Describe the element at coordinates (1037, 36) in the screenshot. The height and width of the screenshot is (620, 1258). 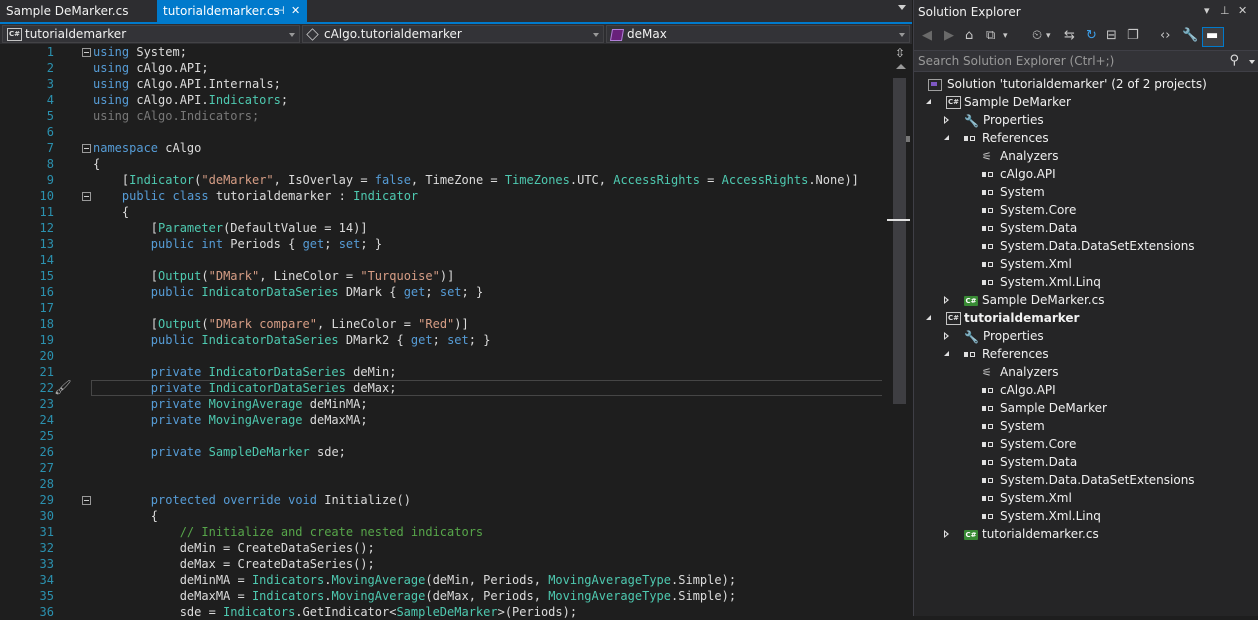
I see `pending-changes-filter-icon: ⏲` at that location.